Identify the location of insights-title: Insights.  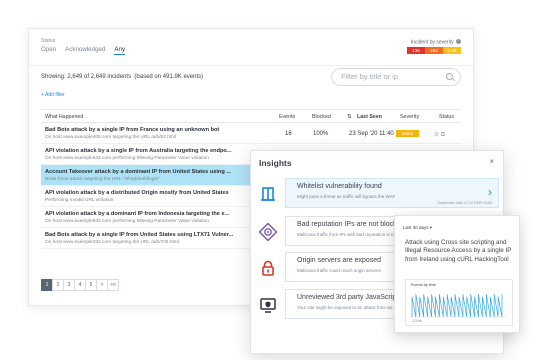
(275, 163).